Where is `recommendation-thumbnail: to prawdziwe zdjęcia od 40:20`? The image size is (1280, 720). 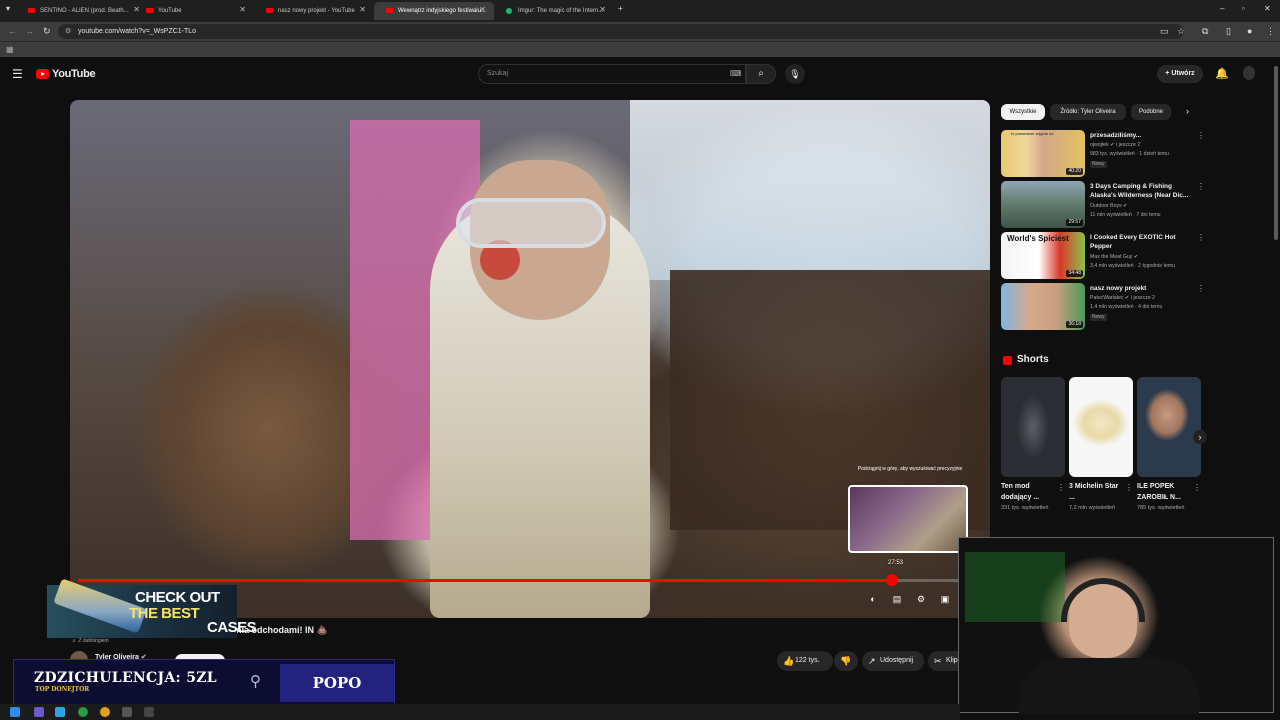 recommendation-thumbnail: to prawdziwe zdjęcia od 40:20 is located at coordinates (1043, 153).